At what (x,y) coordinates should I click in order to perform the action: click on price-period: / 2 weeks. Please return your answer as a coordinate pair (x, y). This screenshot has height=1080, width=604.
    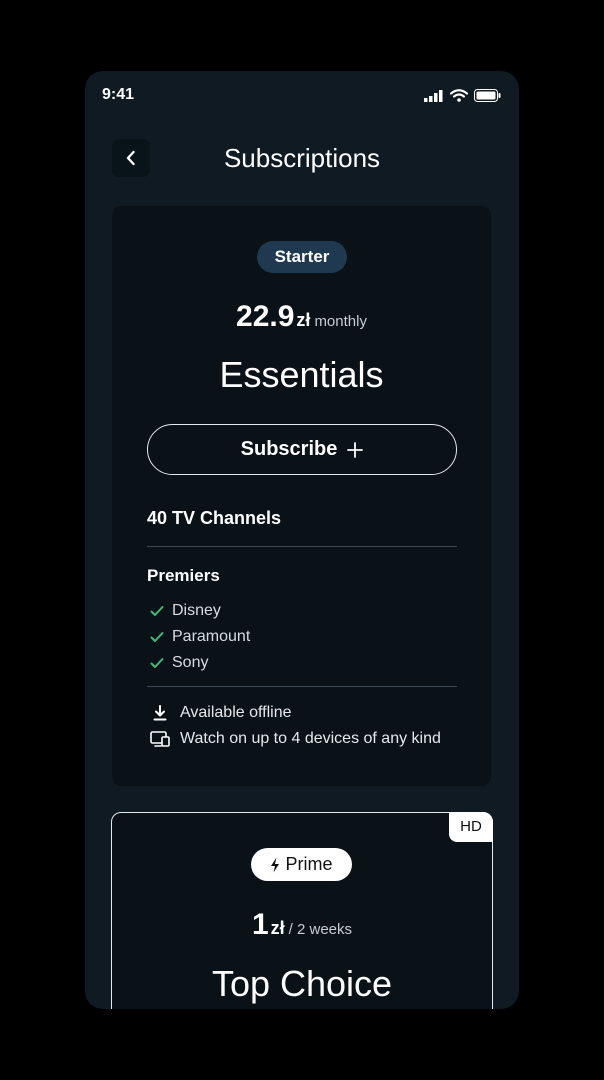
    Looking at the image, I should click on (320, 929).